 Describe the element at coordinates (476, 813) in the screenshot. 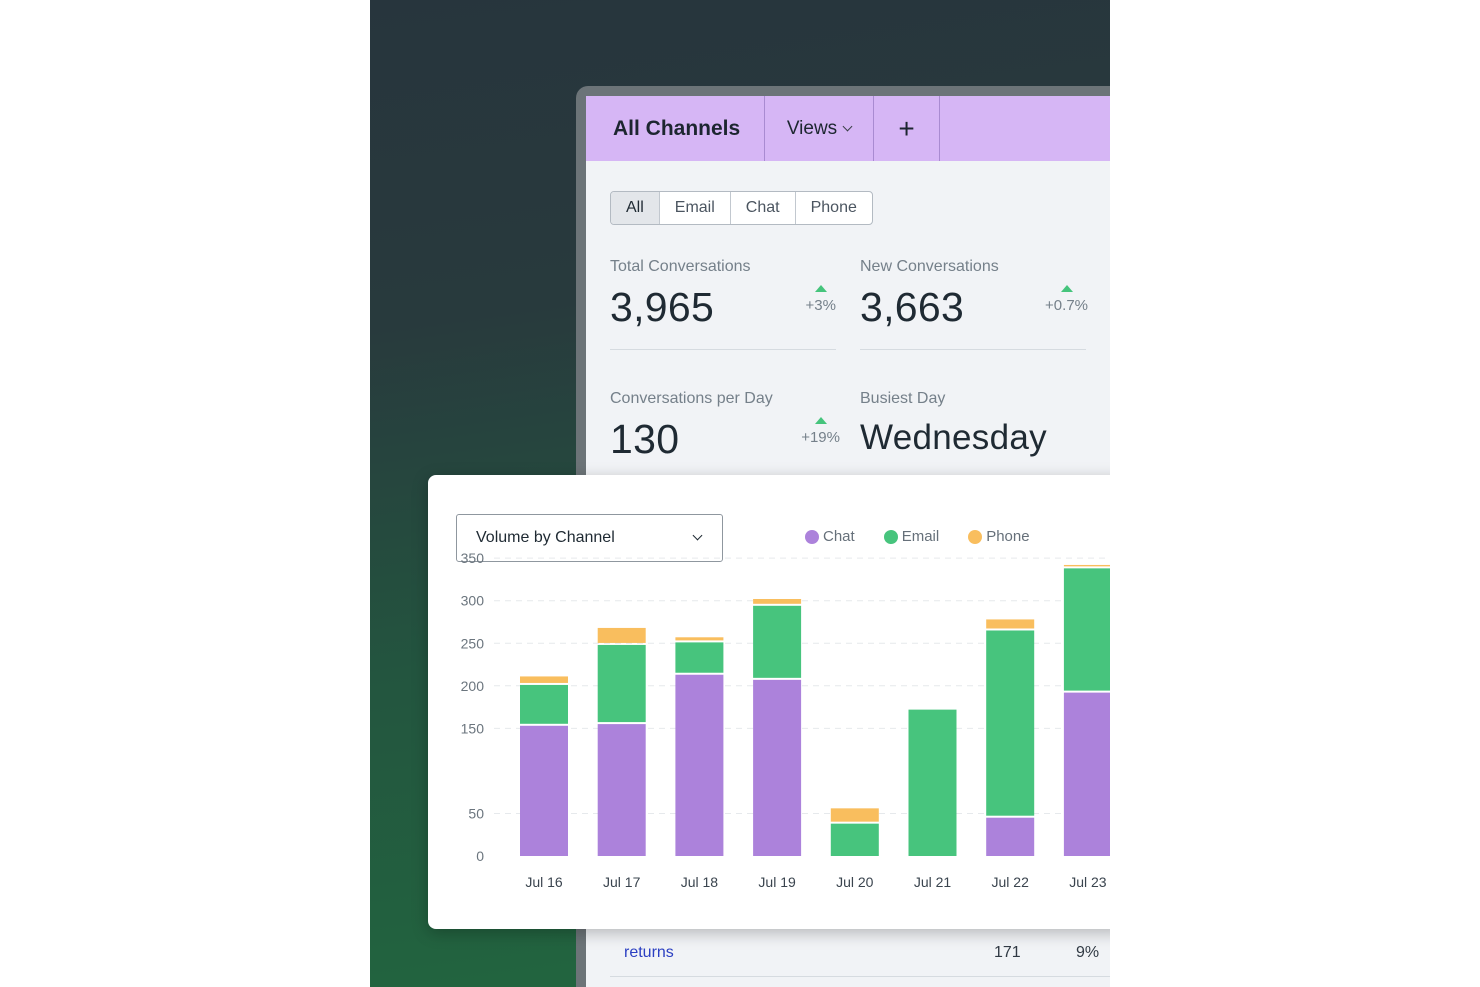

I see `y-tick-label: 50` at that location.